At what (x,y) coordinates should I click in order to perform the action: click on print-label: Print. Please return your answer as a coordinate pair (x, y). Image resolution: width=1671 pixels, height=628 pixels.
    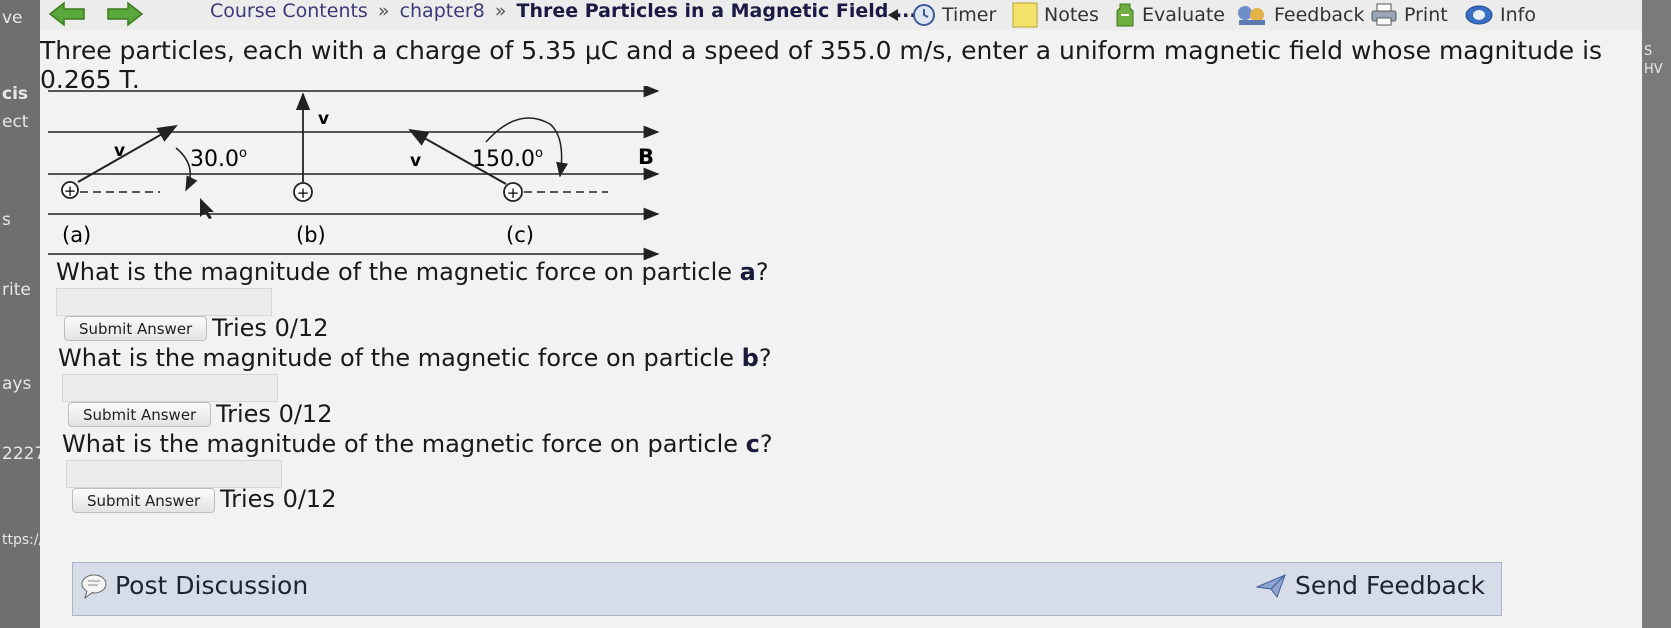
    Looking at the image, I should click on (1426, 15).